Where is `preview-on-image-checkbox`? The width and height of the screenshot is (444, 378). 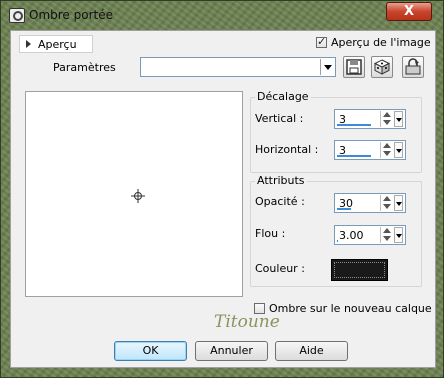
preview-on-image-checkbox is located at coordinates (321, 41).